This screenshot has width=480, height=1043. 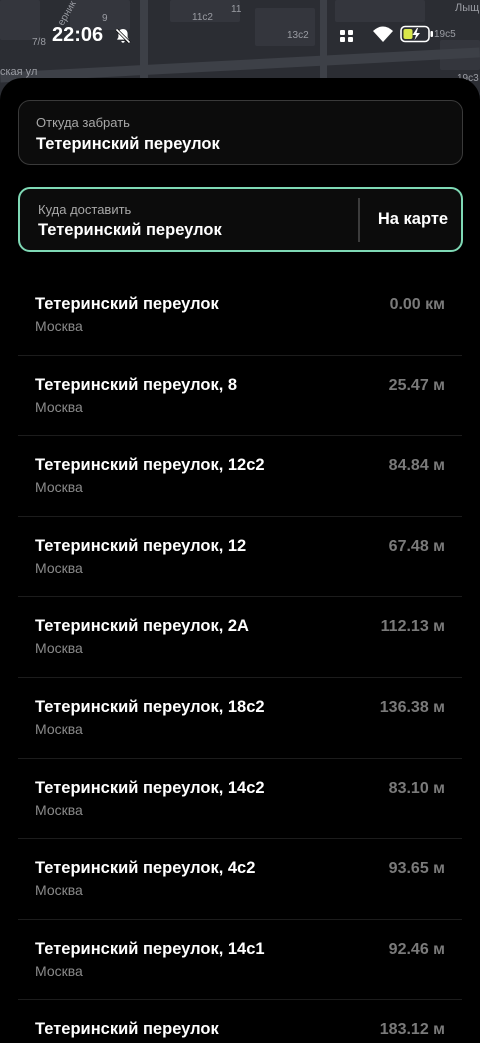 What do you see at coordinates (150, 706) in the screenshot?
I see `item-name: Тетеринский переулок, 18с2` at bounding box center [150, 706].